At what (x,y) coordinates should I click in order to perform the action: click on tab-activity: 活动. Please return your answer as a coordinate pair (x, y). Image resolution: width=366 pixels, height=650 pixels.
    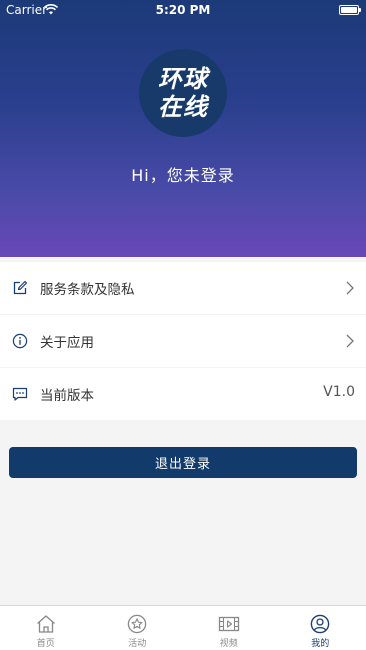
    Looking at the image, I should click on (138, 628).